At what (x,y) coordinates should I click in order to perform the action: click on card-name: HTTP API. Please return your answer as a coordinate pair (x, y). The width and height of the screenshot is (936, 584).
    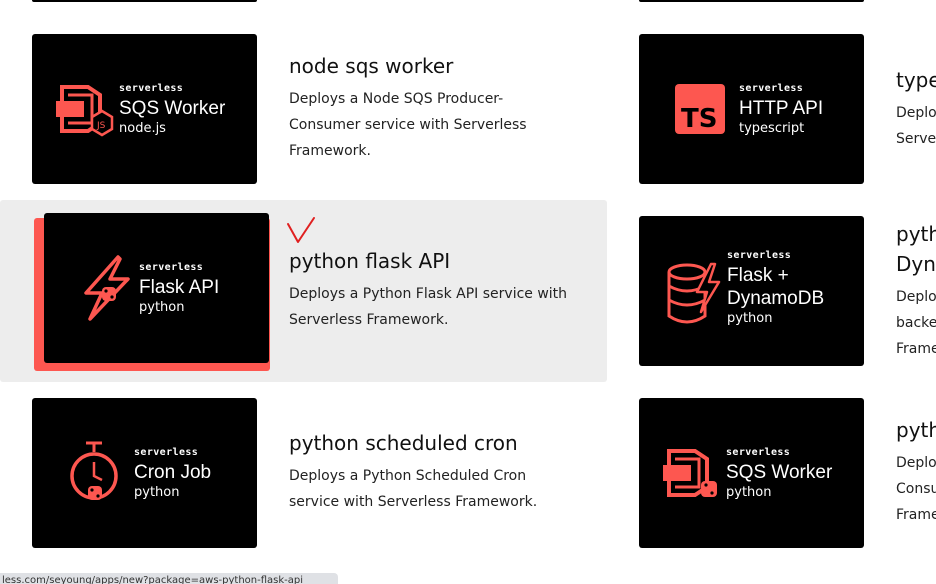
    Looking at the image, I should click on (781, 108).